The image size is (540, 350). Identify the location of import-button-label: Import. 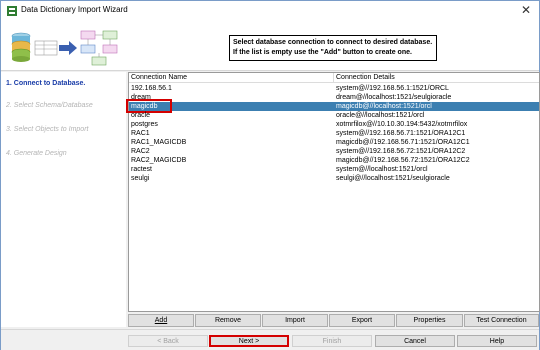
(295, 320).